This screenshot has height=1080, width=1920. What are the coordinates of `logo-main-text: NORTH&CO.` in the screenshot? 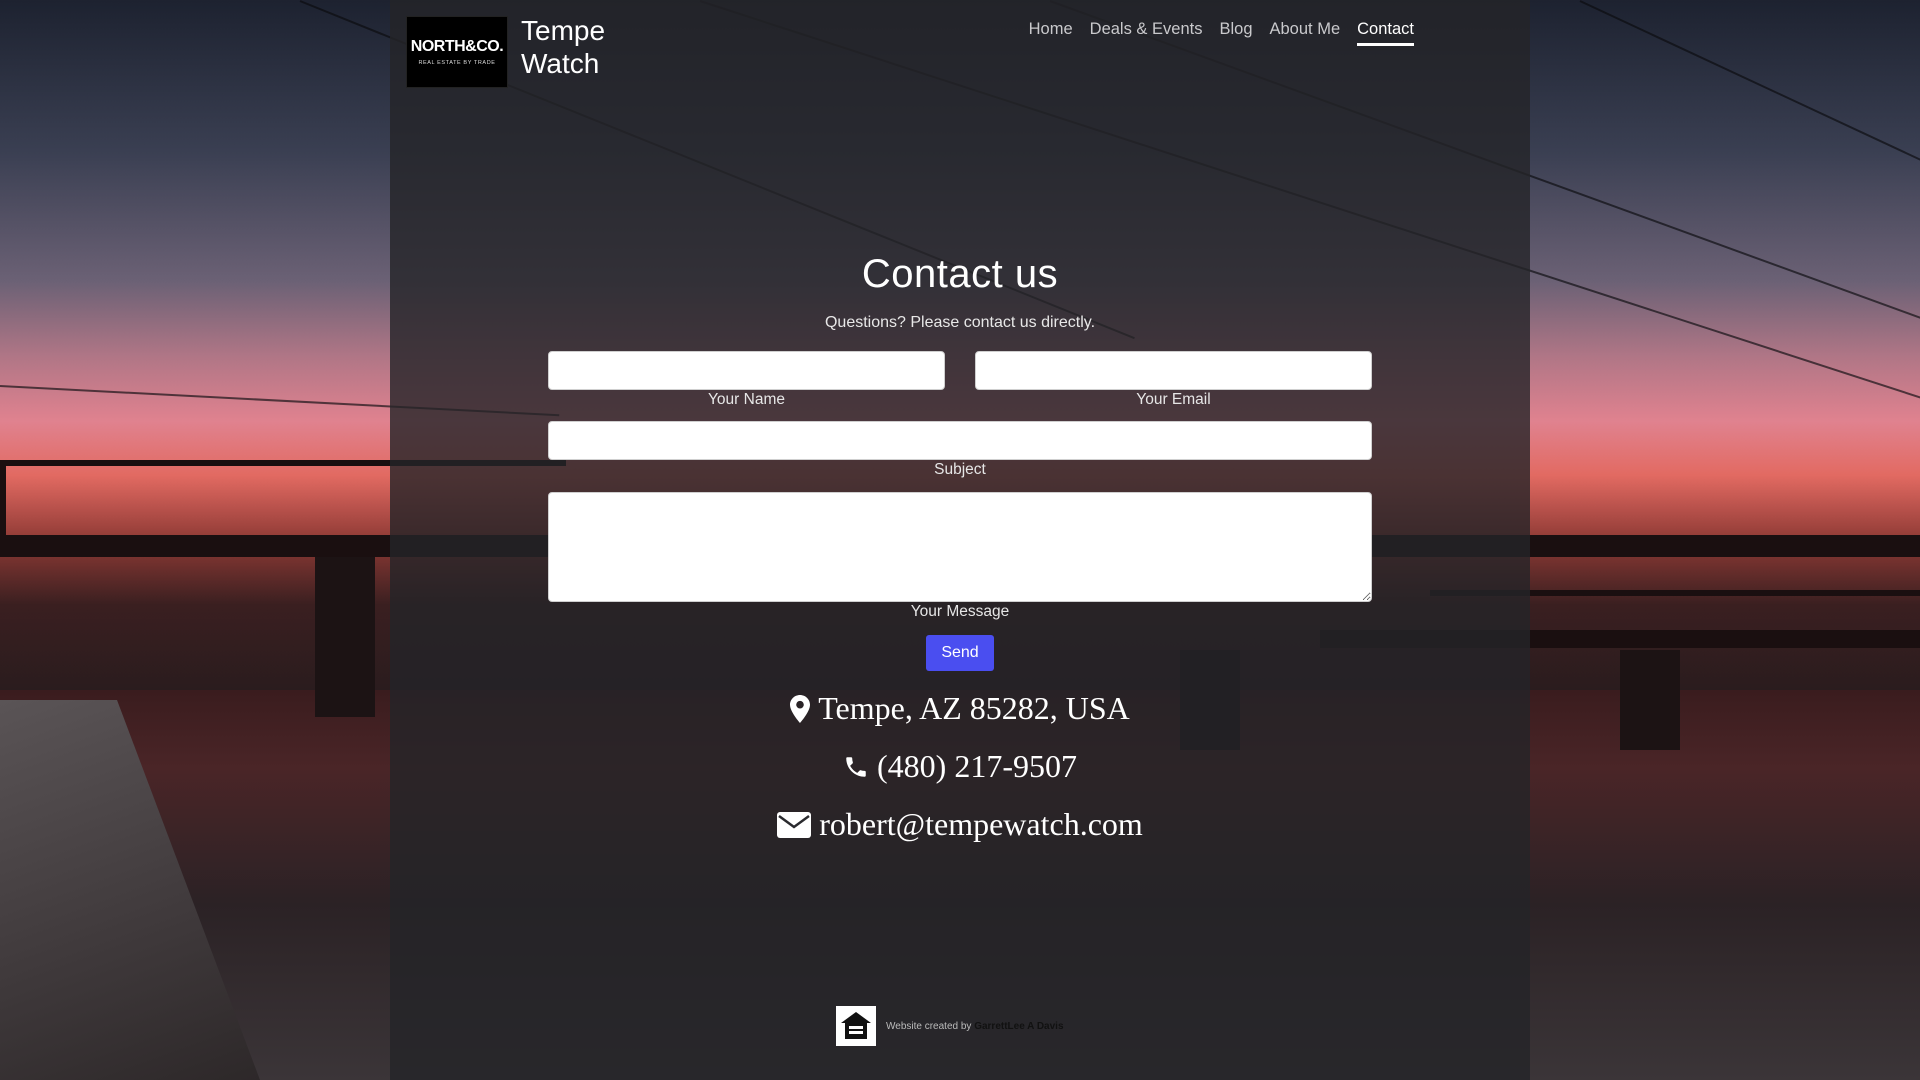 It's located at (457, 46).